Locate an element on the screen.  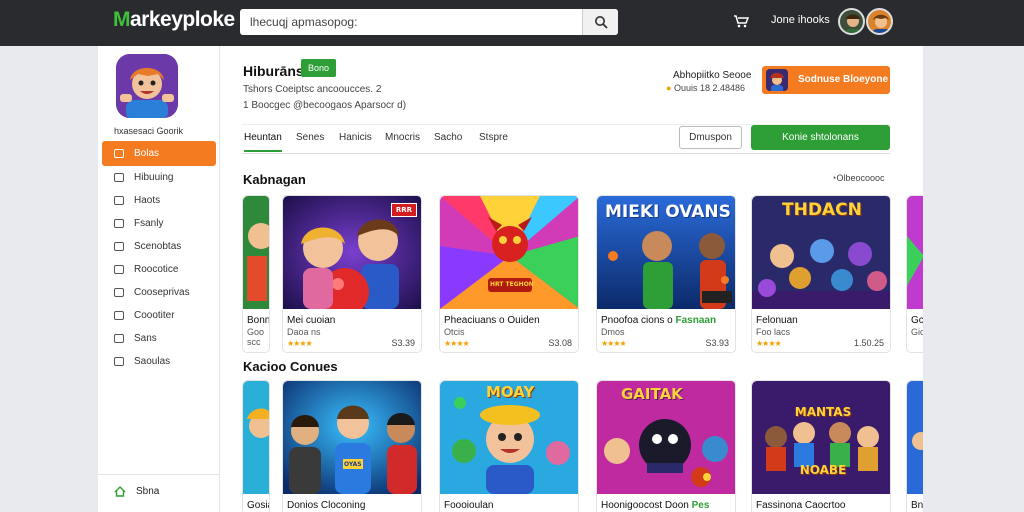
tab-heuntan: Heuntan is located at coordinates (263, 142).